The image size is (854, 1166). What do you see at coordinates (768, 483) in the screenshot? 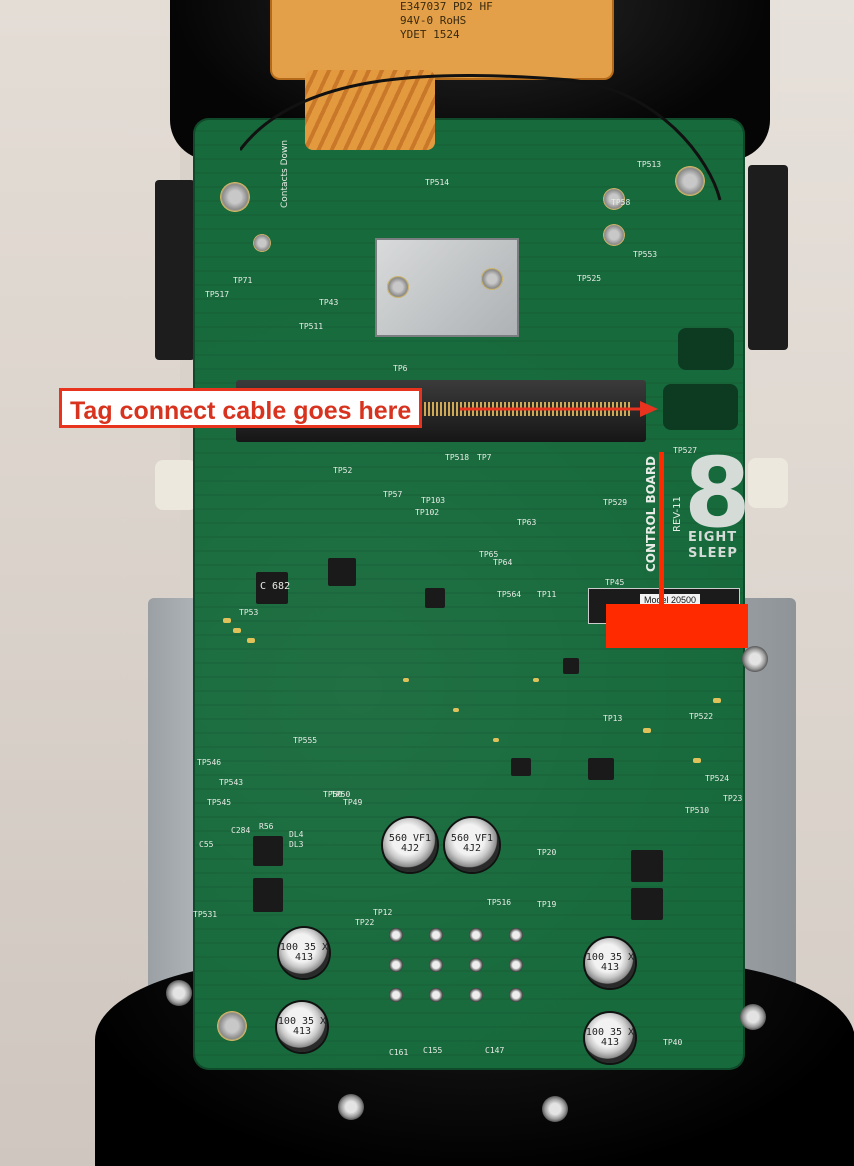
I see `zip-tie-right` at bounding box center [768, 483].